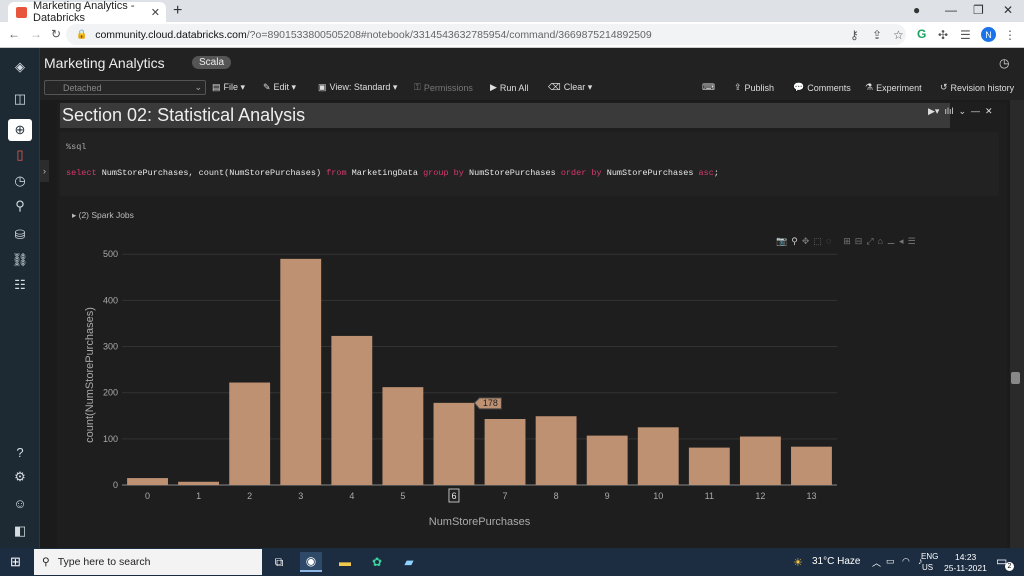  What do you see at coordinates (20, 477) in the screenshot?
I see `settings-gear-icon: ⚙` at bounding box center [20, 477].